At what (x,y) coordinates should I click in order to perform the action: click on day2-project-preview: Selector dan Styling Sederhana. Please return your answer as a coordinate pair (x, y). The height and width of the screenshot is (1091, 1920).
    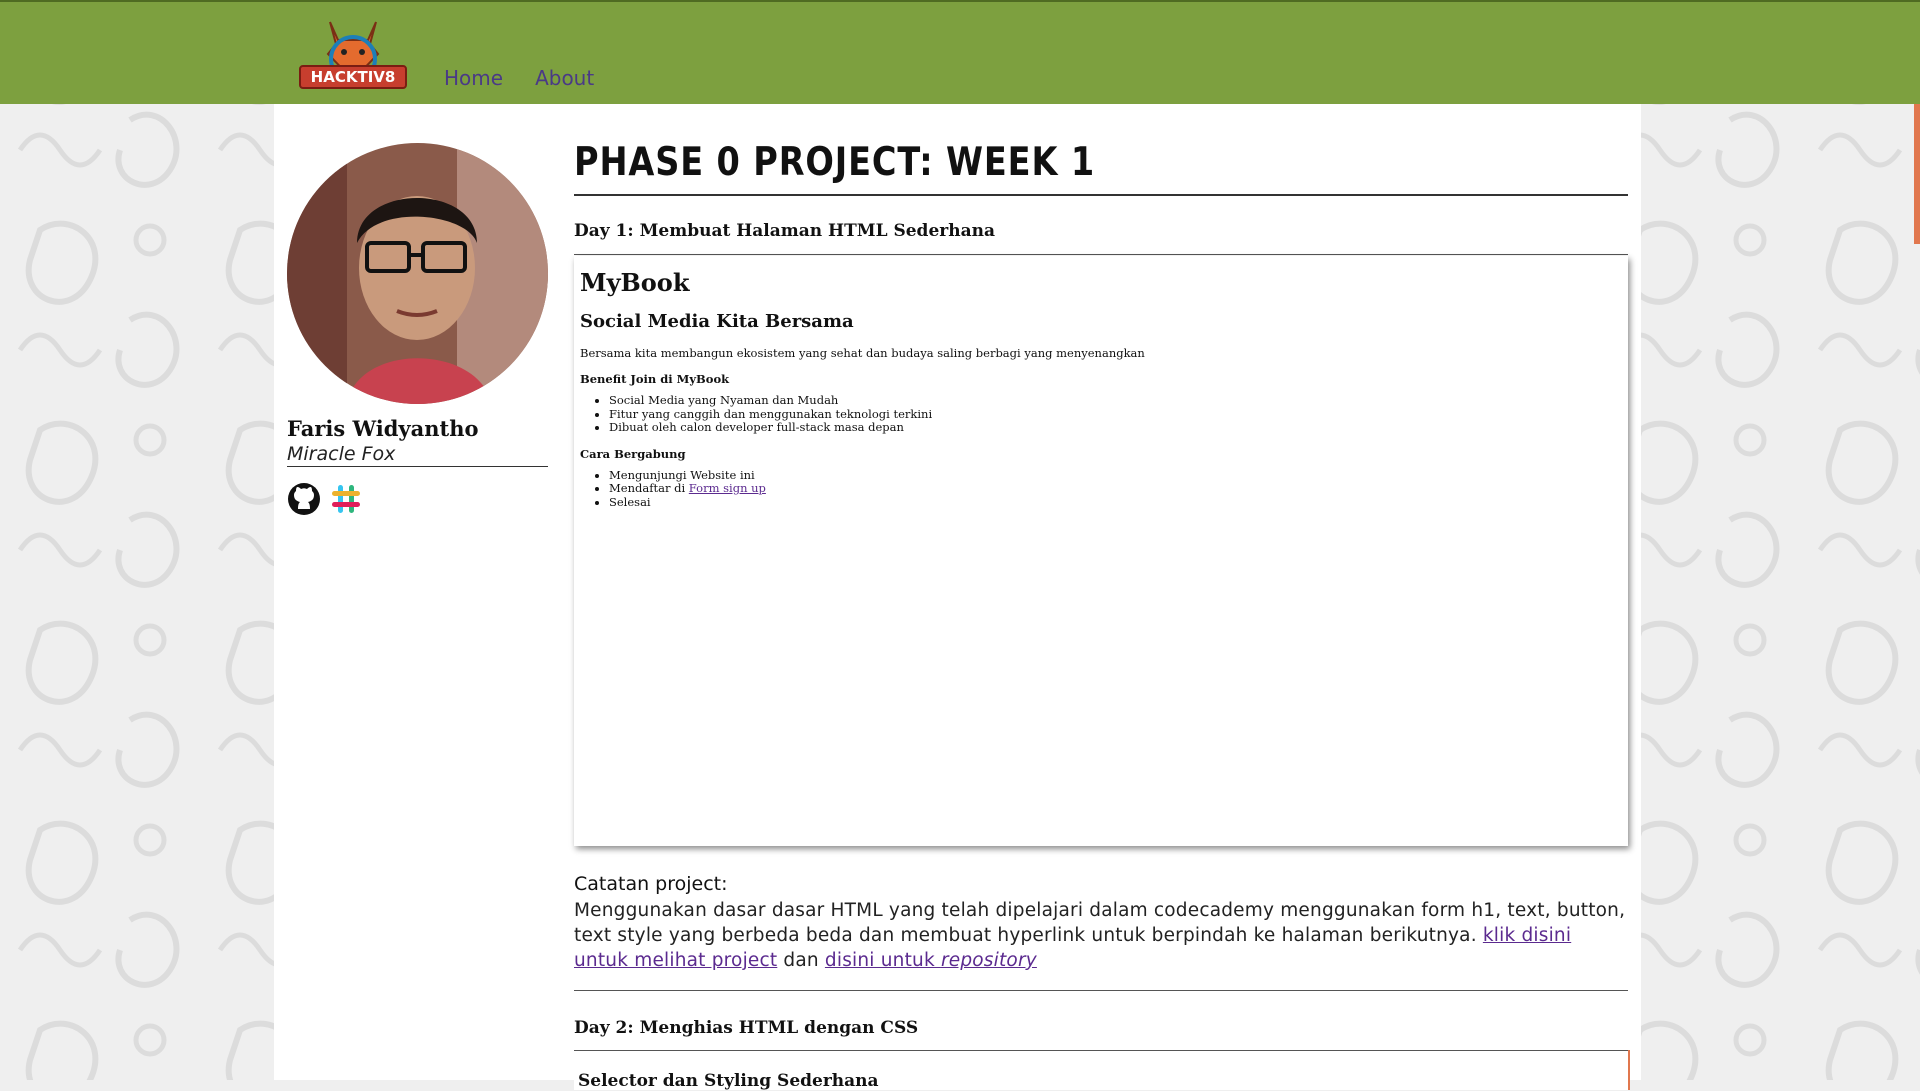
    Looking at the image, I should click on (1101, 1070).